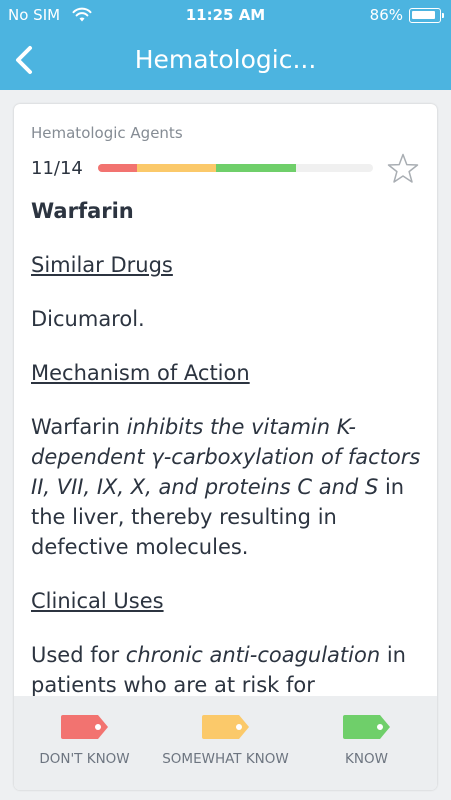  I want to click on star-outline-icon, so click(403, 168).